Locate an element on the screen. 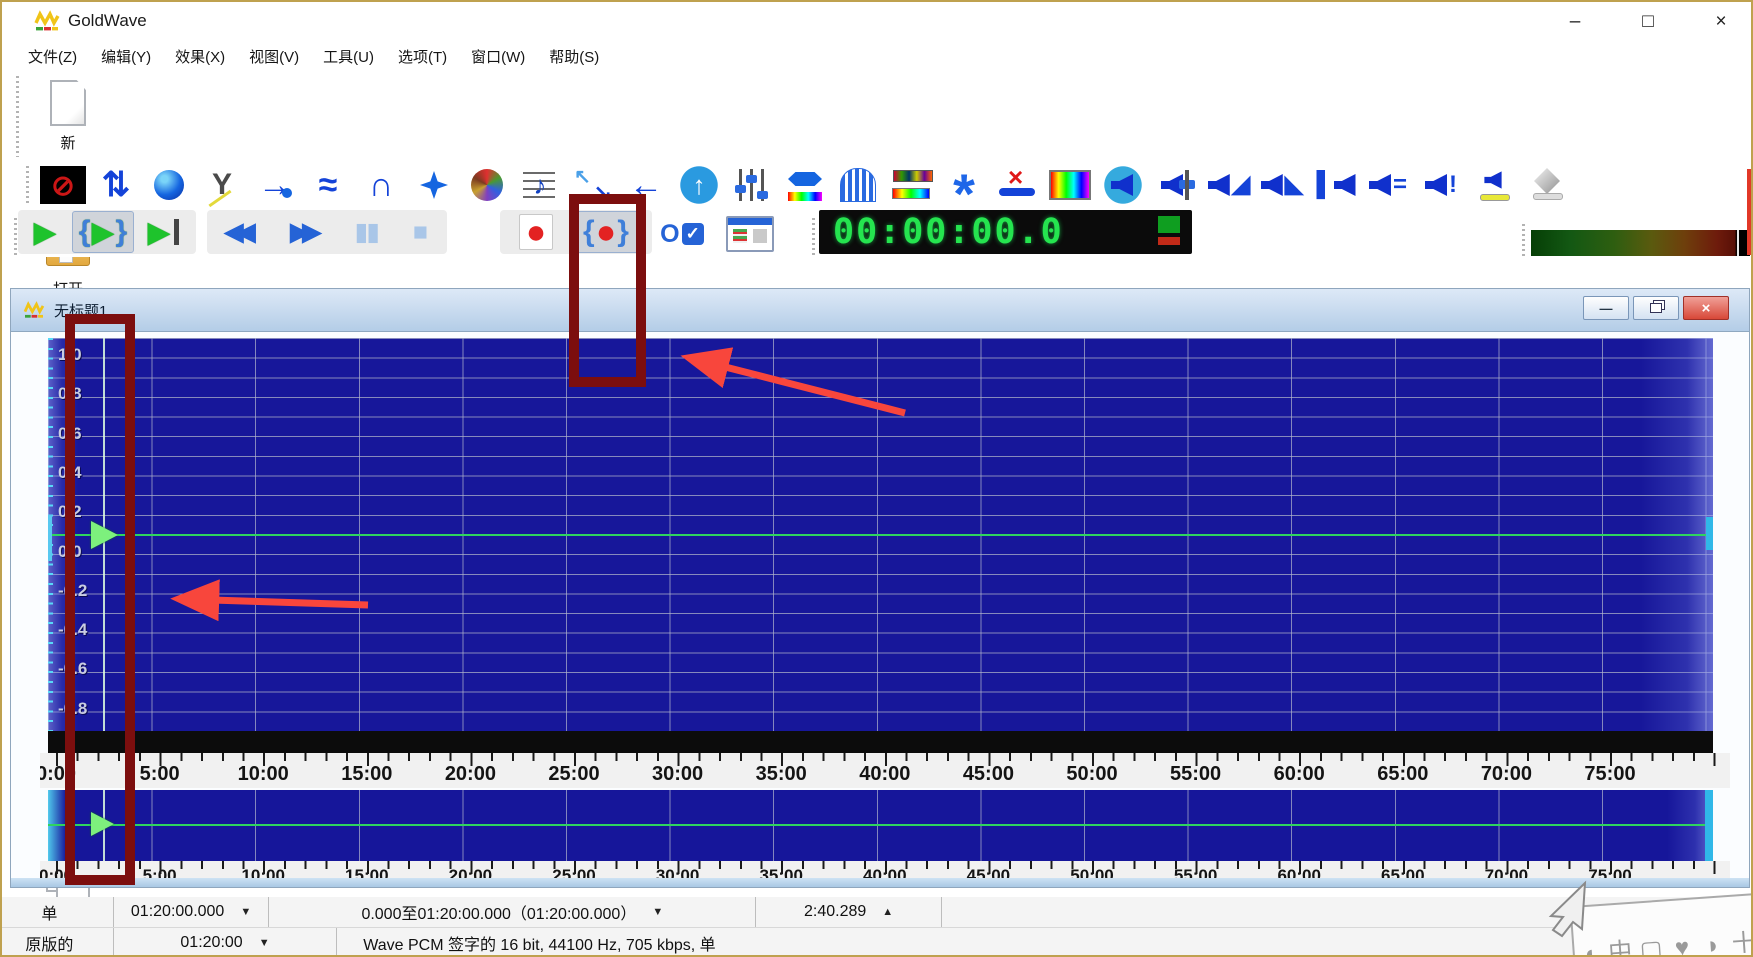 The image size is (1753, 957). document-icon is located at coordinates (34, 309).